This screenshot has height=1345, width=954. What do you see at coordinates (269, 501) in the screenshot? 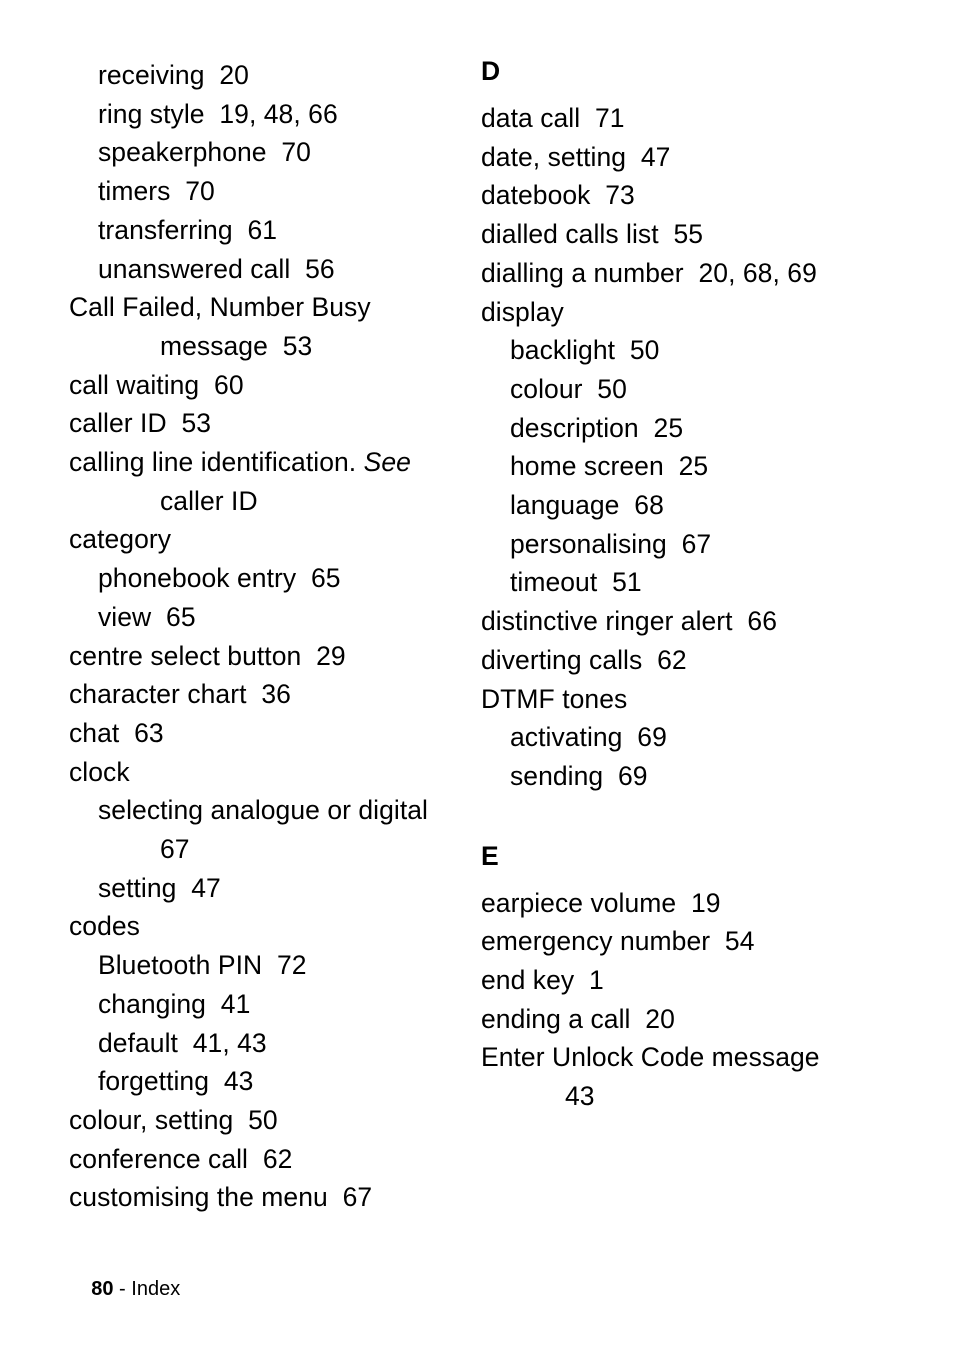
I see `index-entry: caller ID` at bounding box center [269, 501].